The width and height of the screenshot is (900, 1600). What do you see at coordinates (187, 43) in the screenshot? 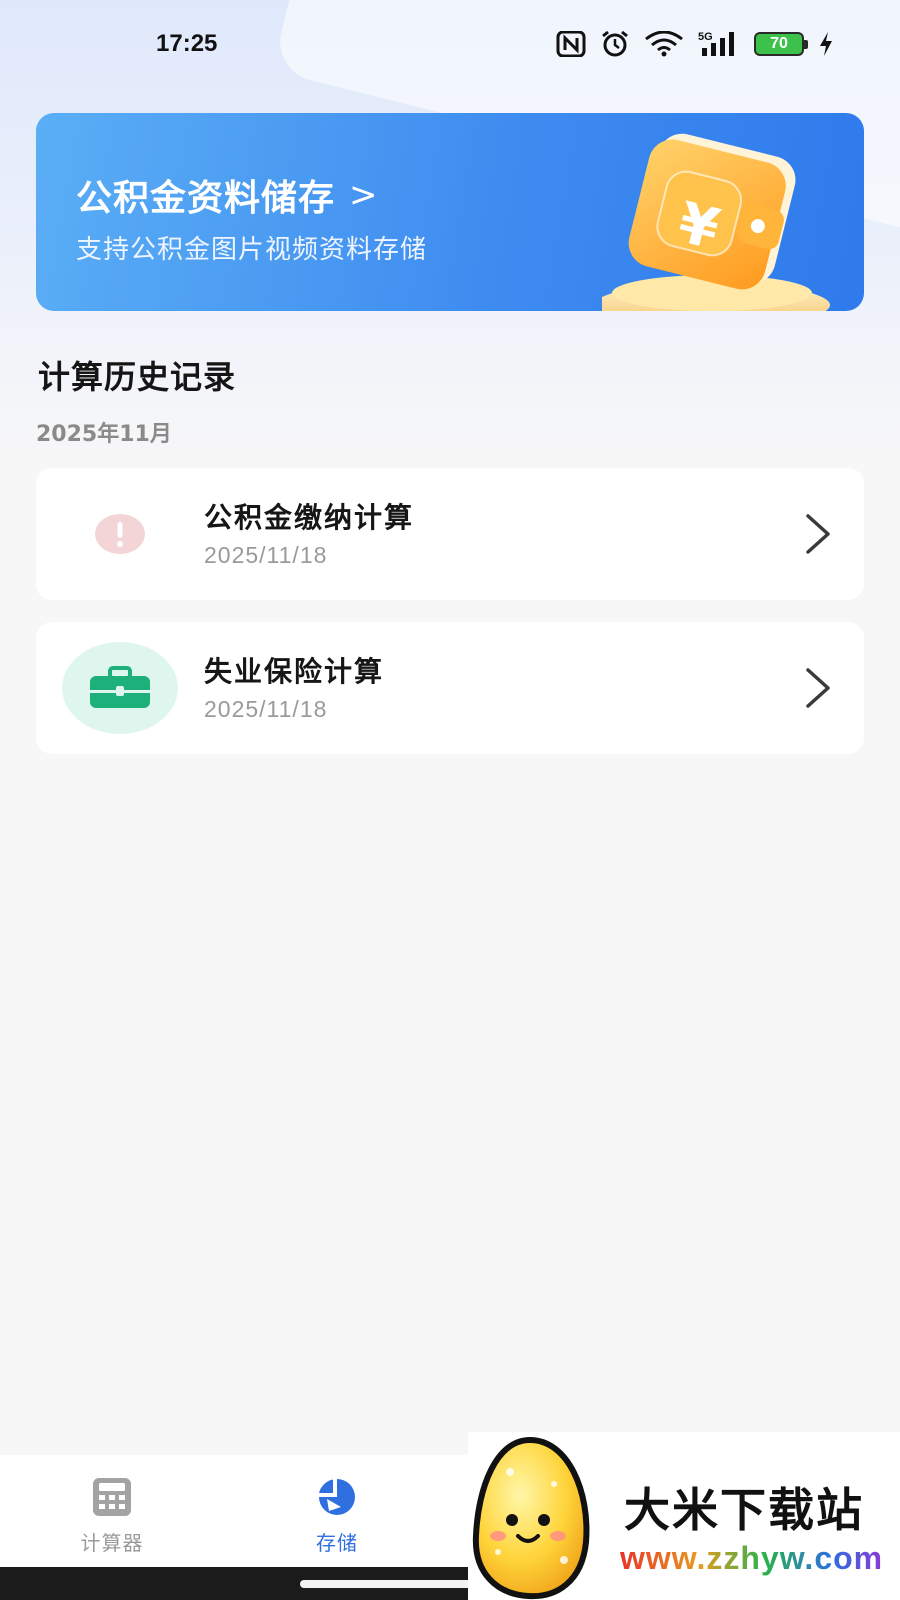
I see `status-time: 17:25` at bounding box center [187, 43].